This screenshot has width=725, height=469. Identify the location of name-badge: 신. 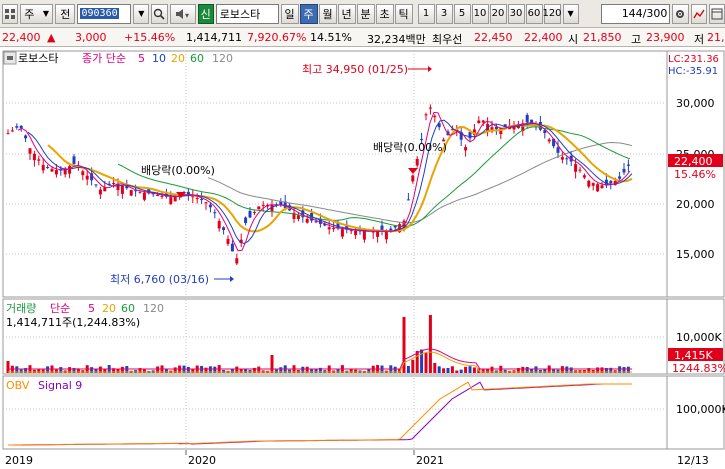
(205, 13).